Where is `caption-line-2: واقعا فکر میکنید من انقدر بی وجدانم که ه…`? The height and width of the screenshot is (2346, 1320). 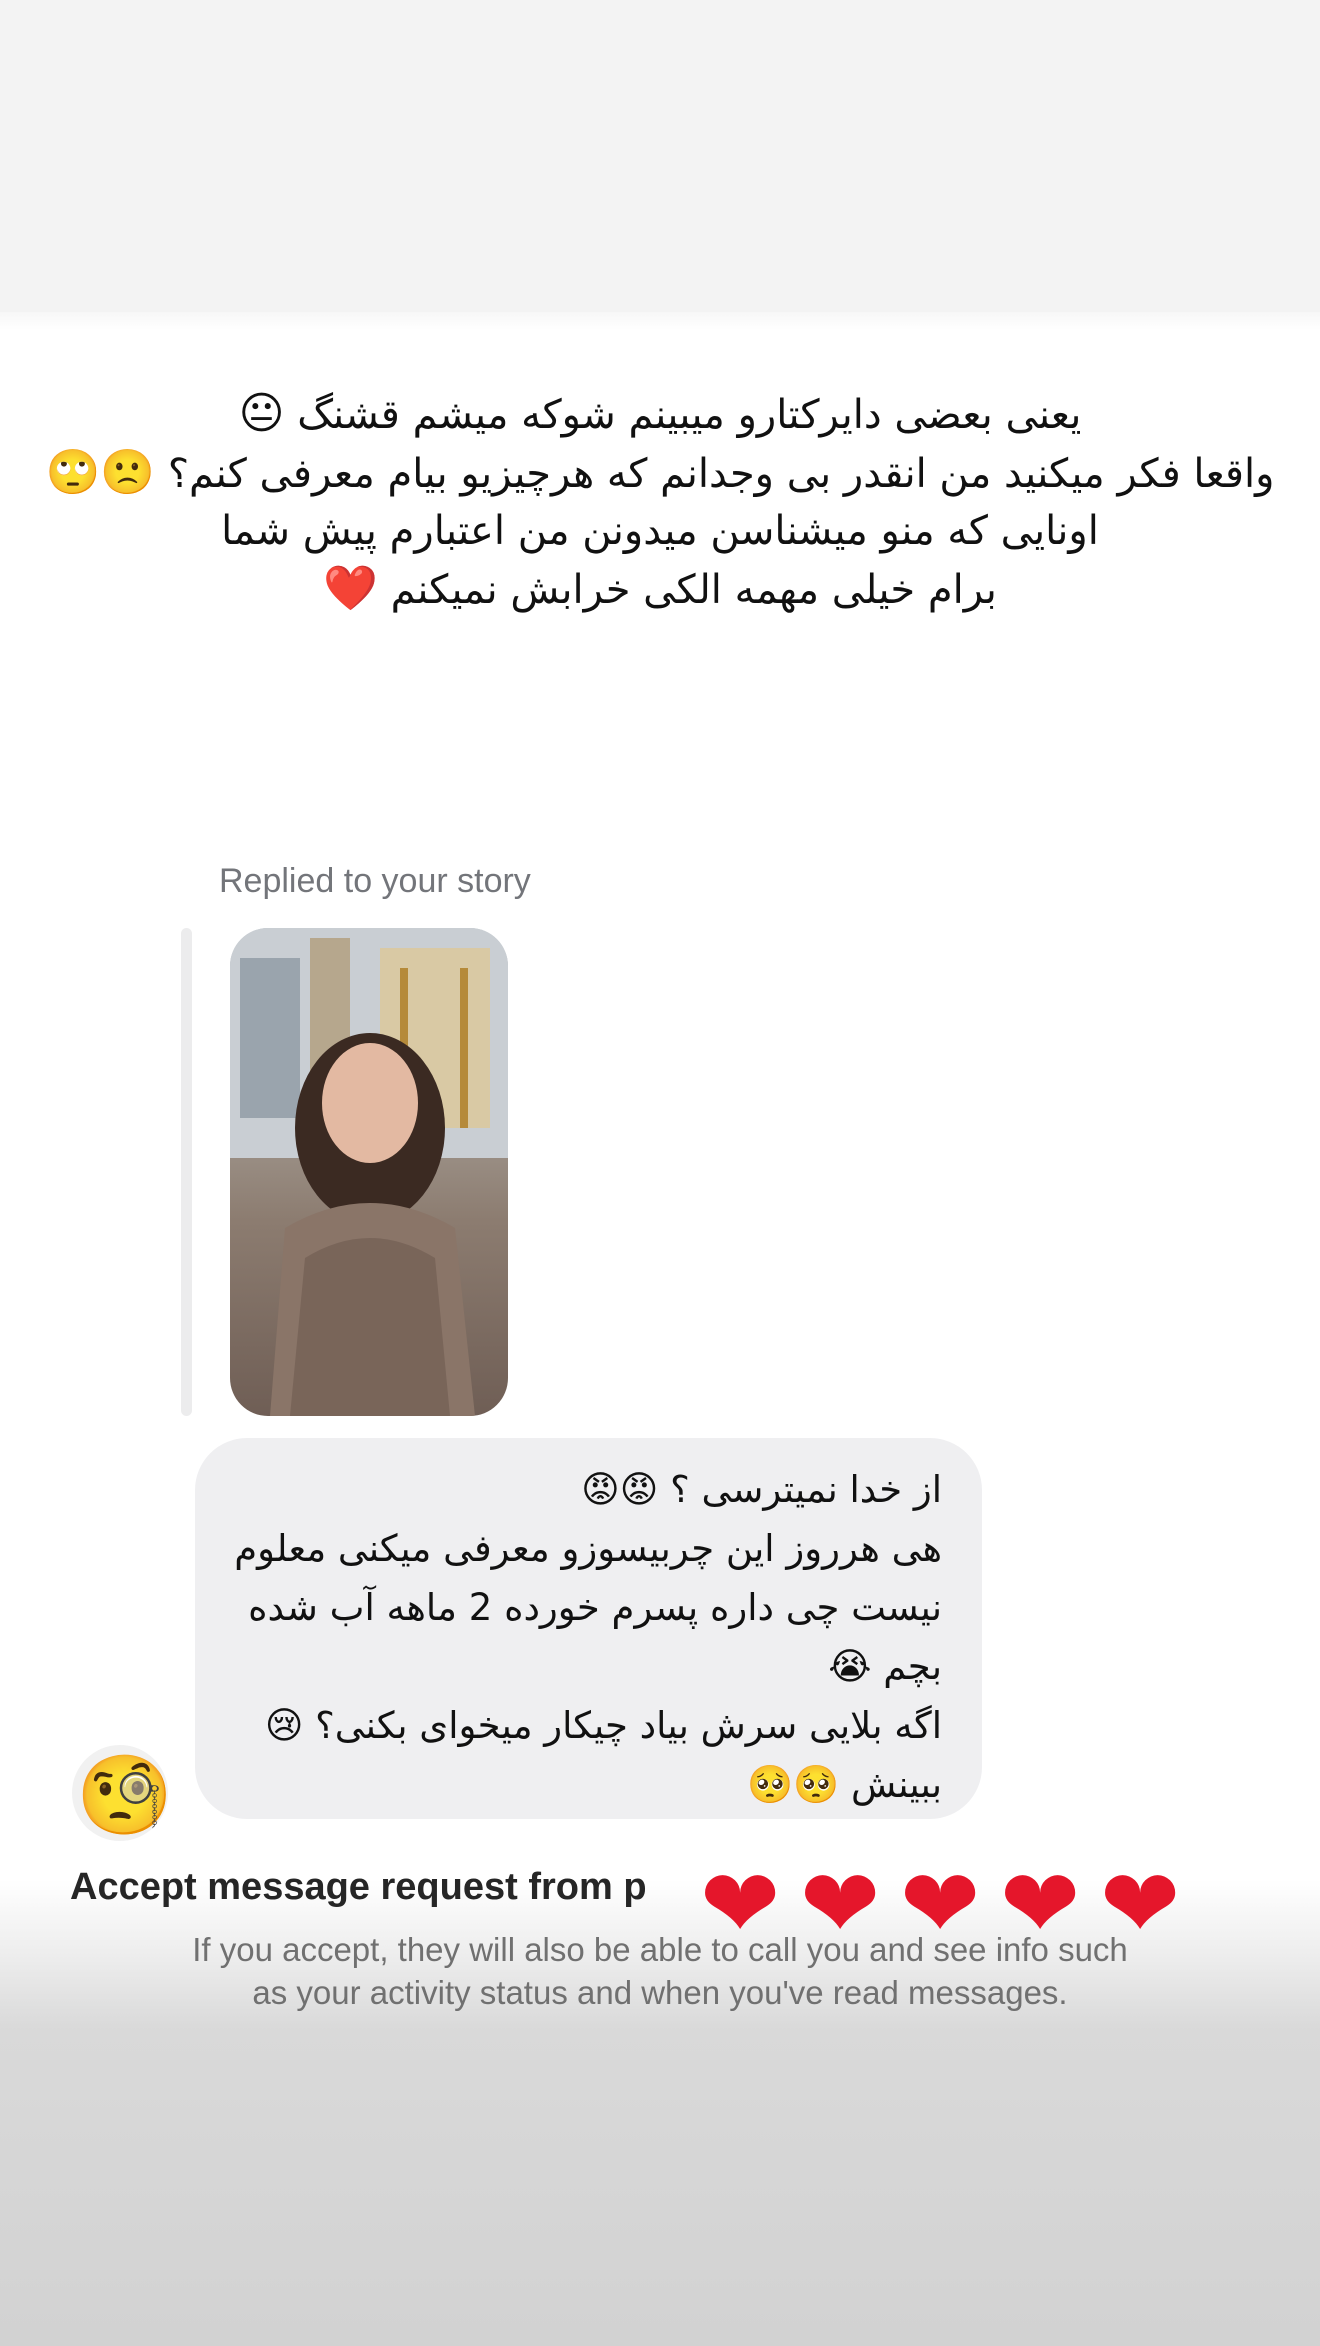
caption-line-2: واقعا فکر میکنید من انقدر بی وجدانم که ه… is located at coordinates (660, 472).